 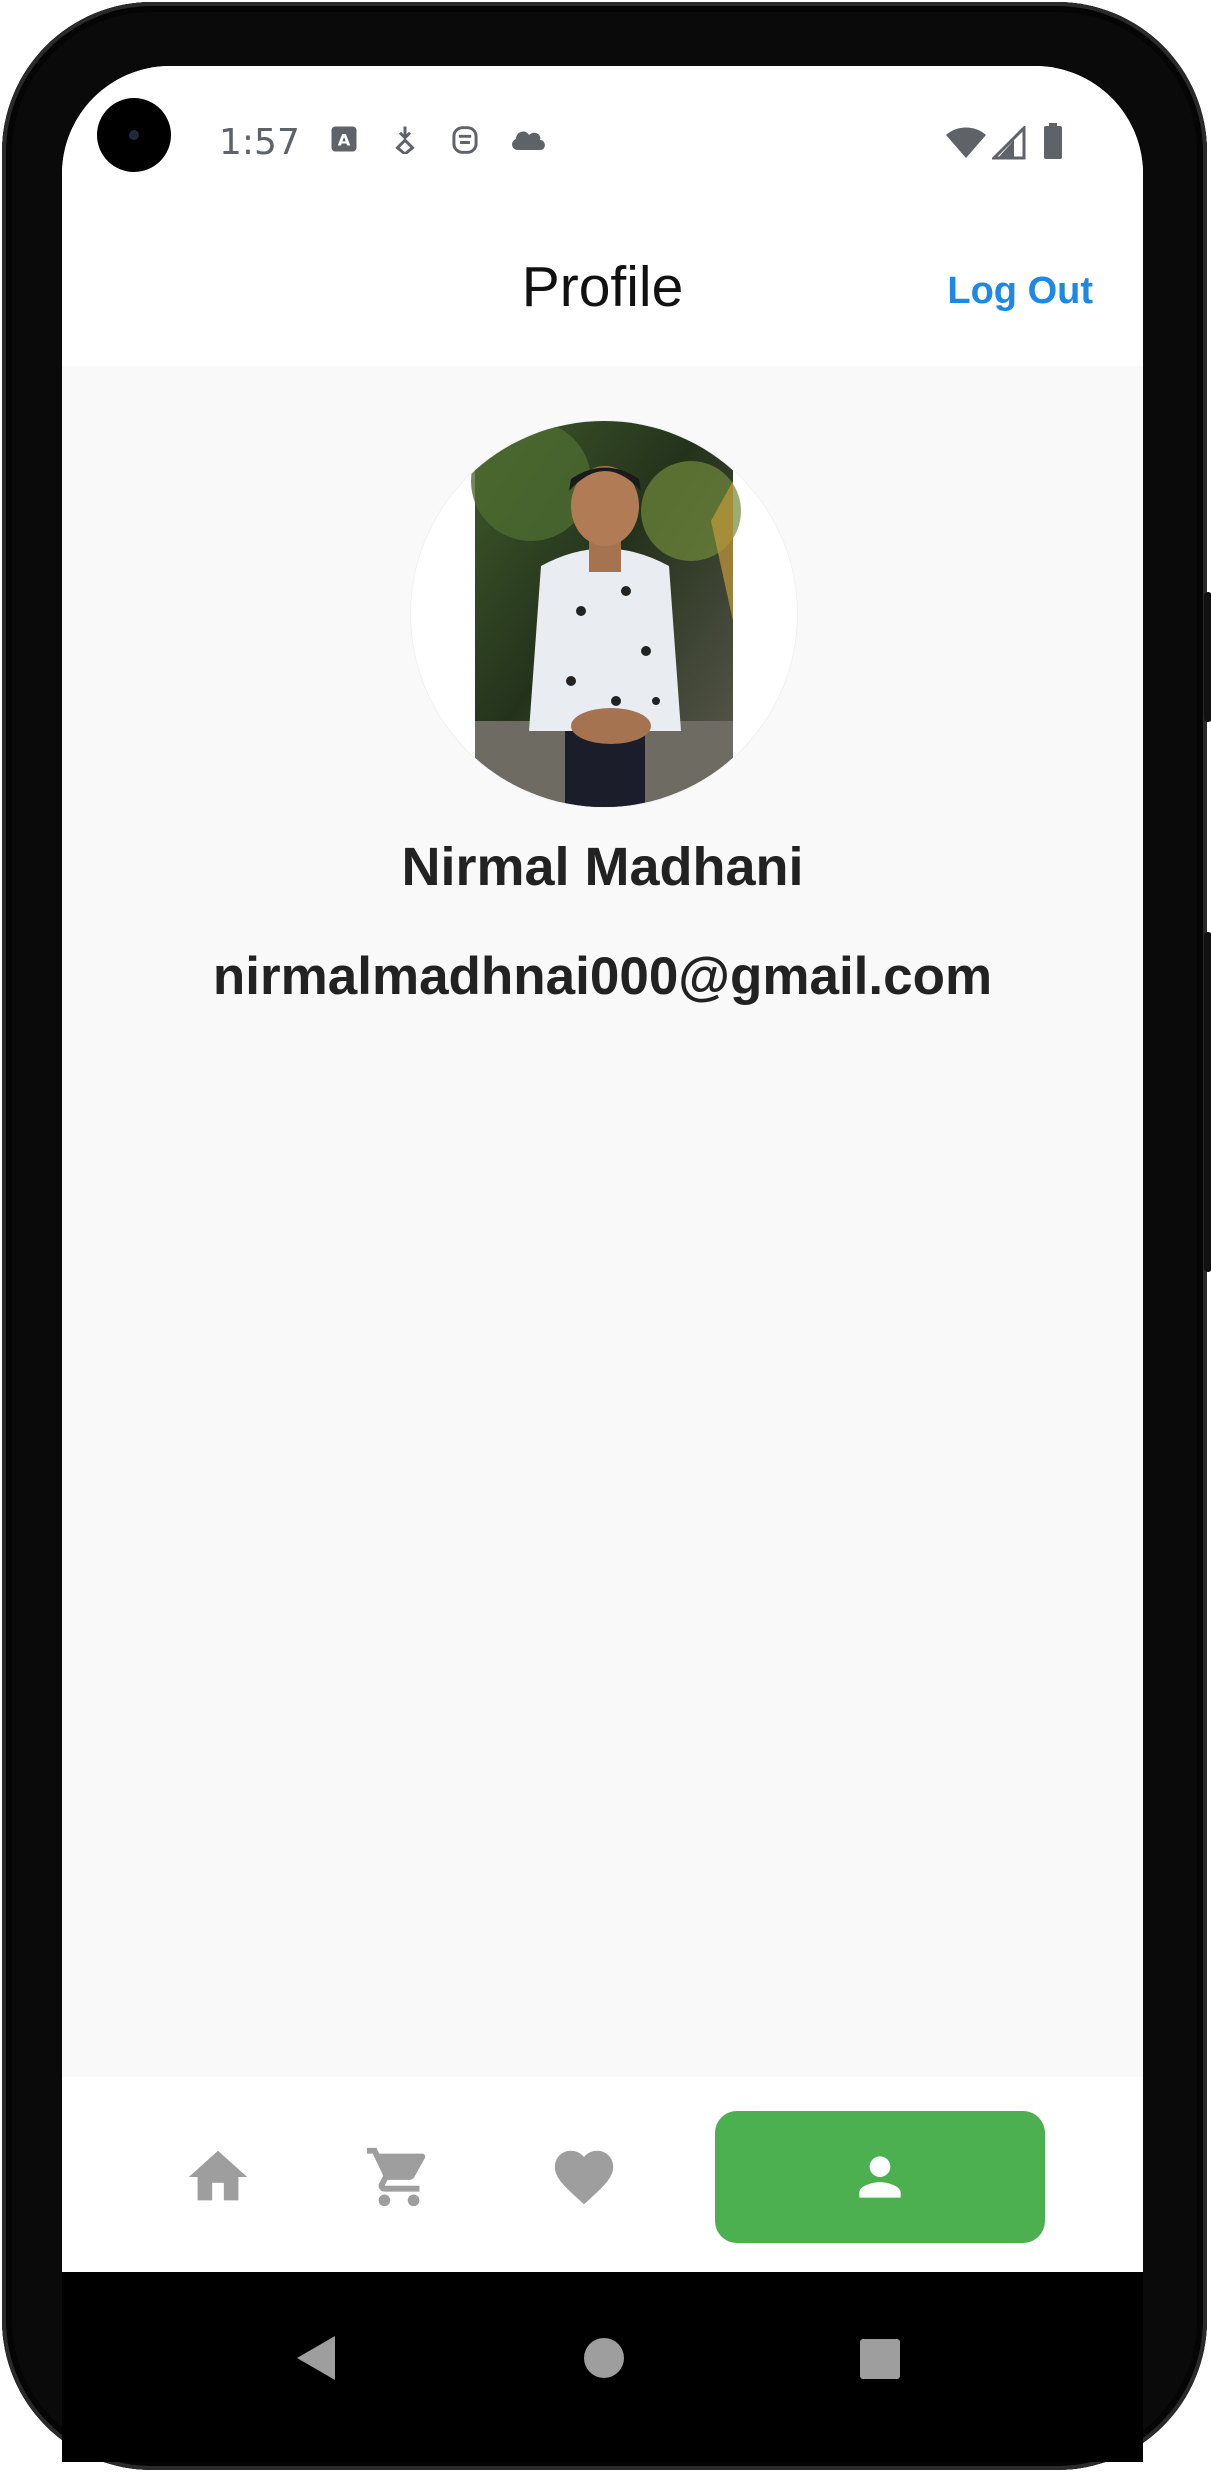 I want to click on power-button, so click(x=1207, y=657).